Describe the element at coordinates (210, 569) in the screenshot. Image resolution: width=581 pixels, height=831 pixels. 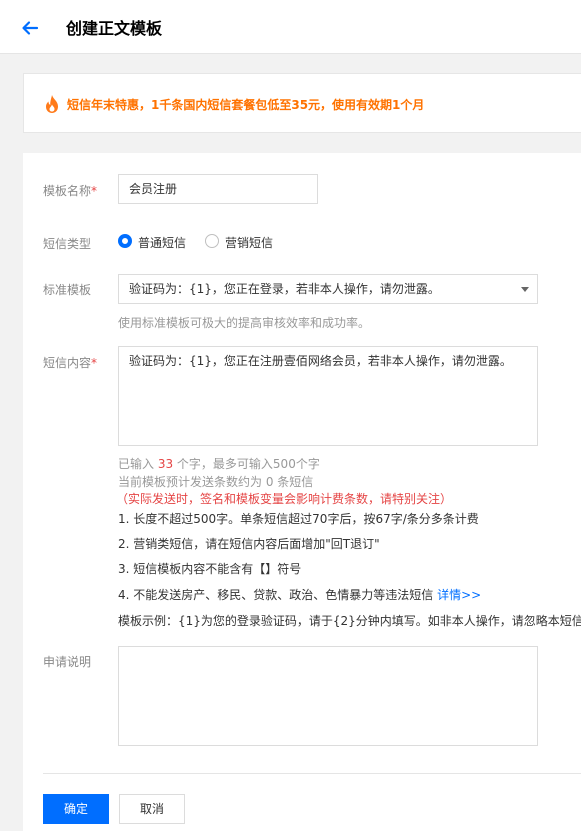
I see `rule-3: 3. 短信模板内容不能含有【】符号` at that location.